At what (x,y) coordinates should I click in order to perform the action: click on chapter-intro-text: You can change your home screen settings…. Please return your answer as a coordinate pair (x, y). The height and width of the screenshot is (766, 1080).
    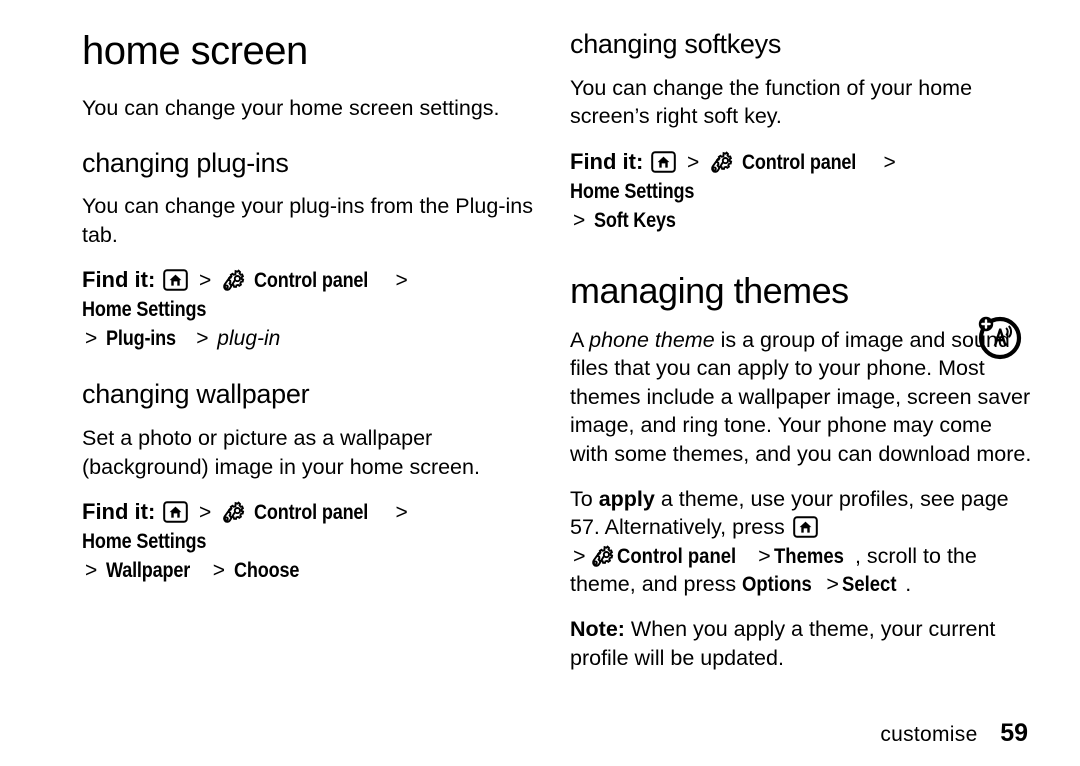
    Looking at the image, I should click on (291, 108).